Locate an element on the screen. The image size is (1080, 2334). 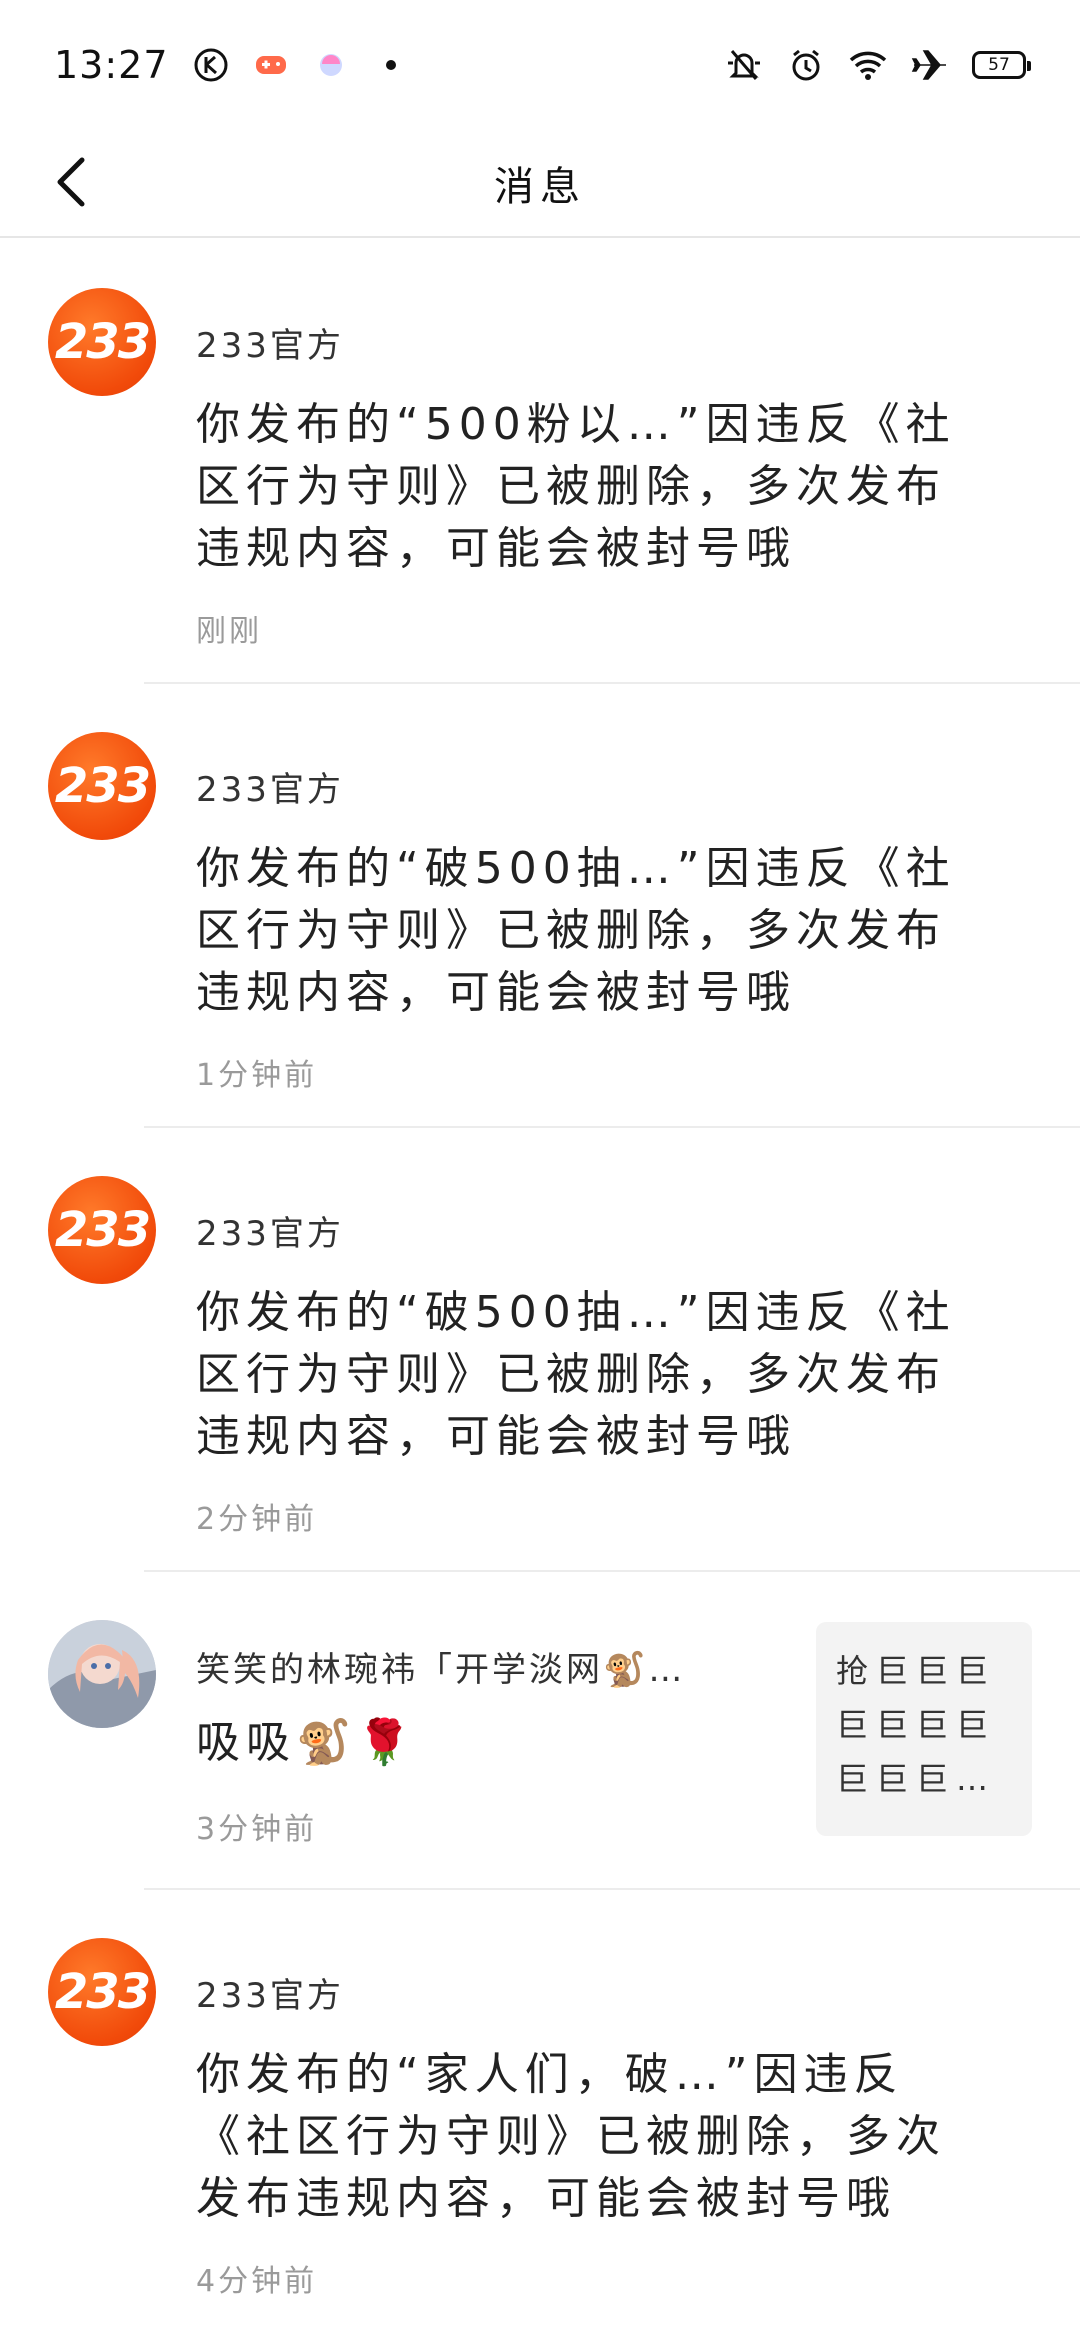
message-time: 2分钟前 is located at coordinates (257, 1519).